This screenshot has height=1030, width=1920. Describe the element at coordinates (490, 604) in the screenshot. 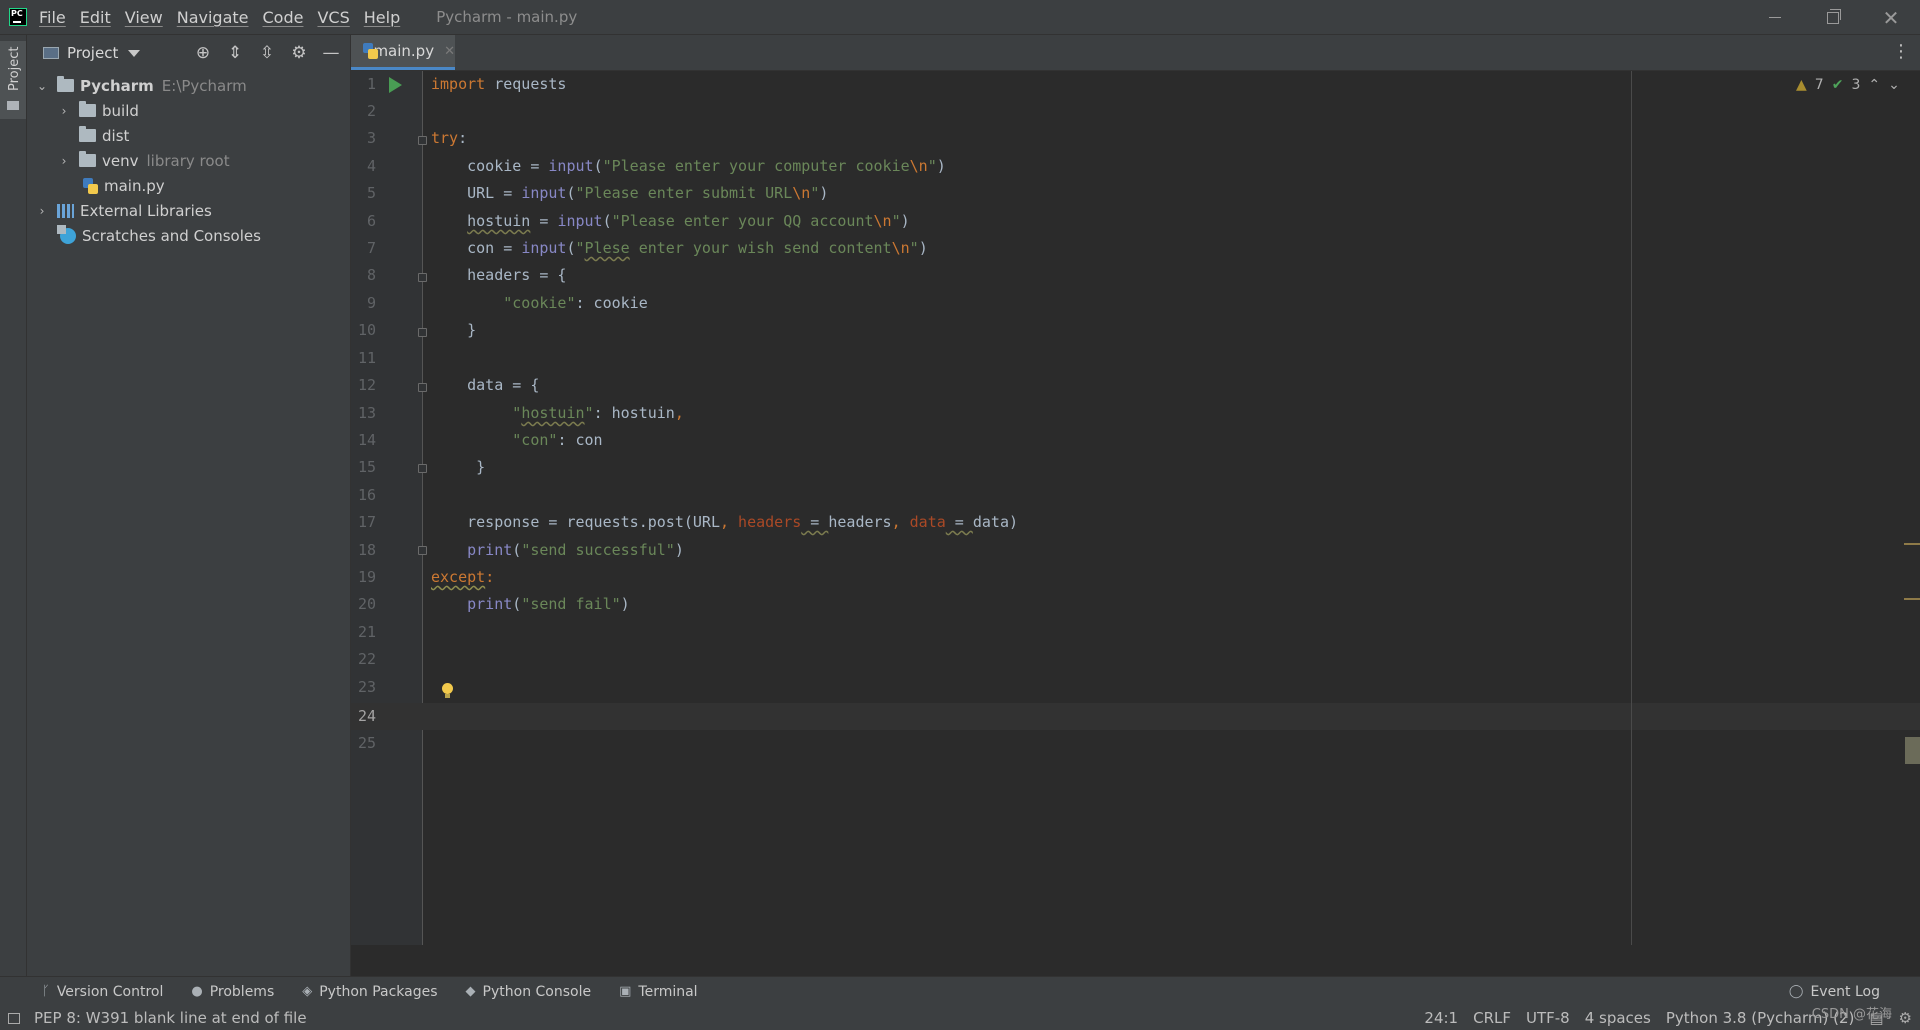

I see `code-token: print` at that location.